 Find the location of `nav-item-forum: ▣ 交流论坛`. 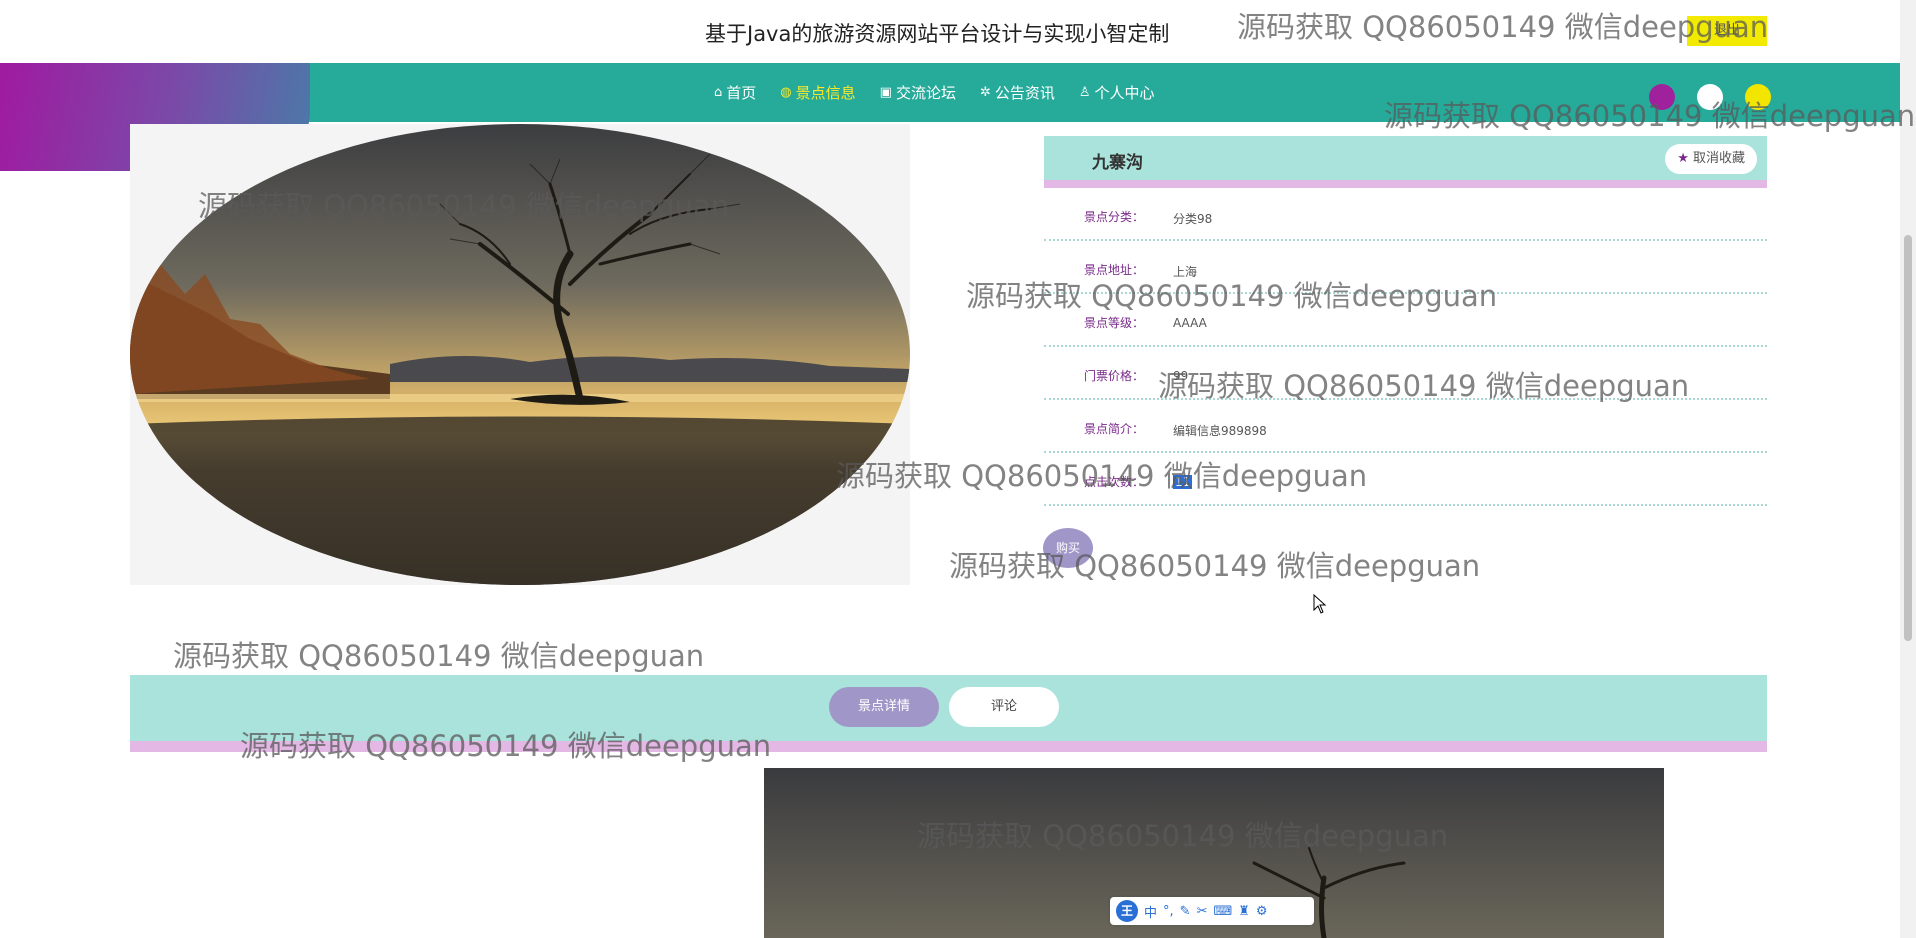

nav-item-forum: ▣ 交流论坛 is located at coordinates (918, 92).